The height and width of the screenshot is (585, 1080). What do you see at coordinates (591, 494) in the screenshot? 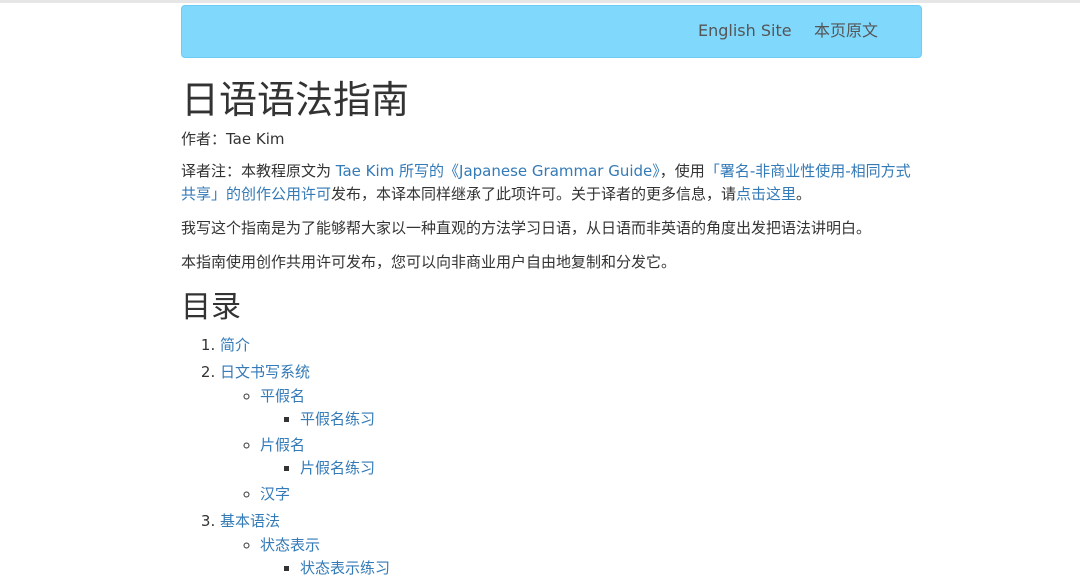
I see `toc-item-kanji: 汉字` at bounding box center [591, 494].